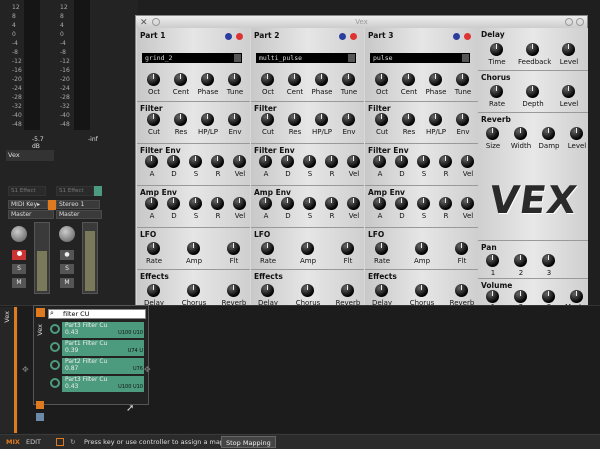 This screenshot has height=449, width=600. Describe the element at coordinates (42, 258) in the screenshot. I see `volume-fader-left` at that location.